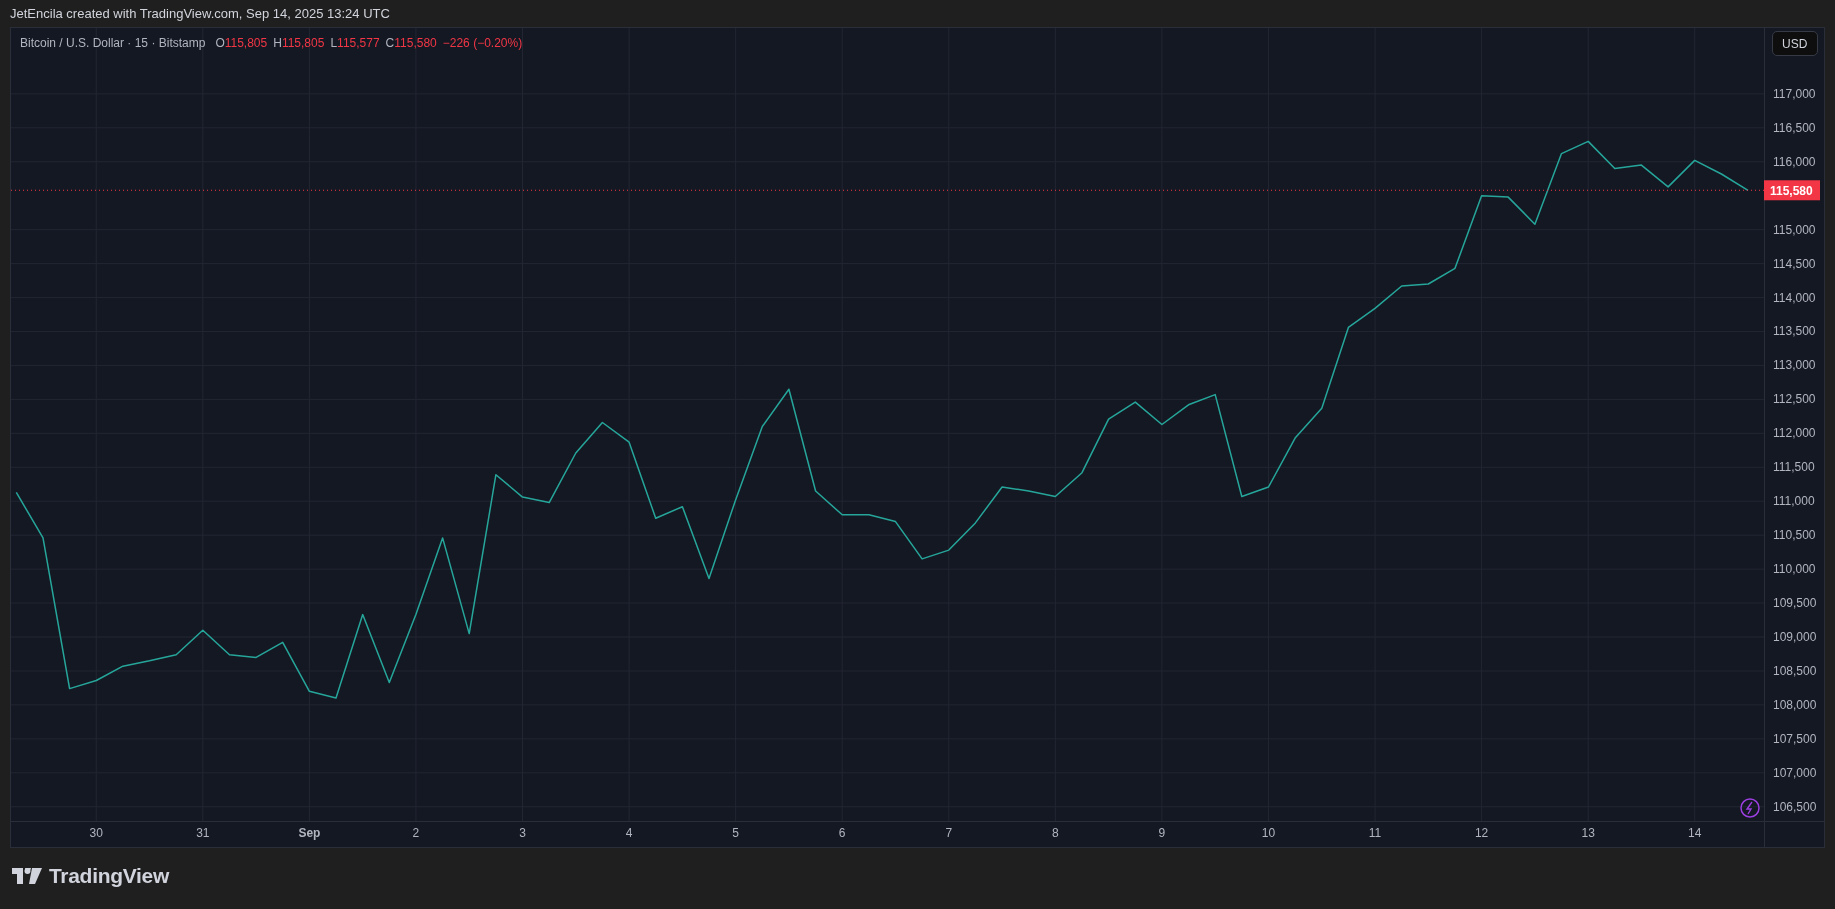  What do you see at coordinates (629, 833) in the screenshot?
I see `time-axis-label: 4` at bounding box center [629, 833].